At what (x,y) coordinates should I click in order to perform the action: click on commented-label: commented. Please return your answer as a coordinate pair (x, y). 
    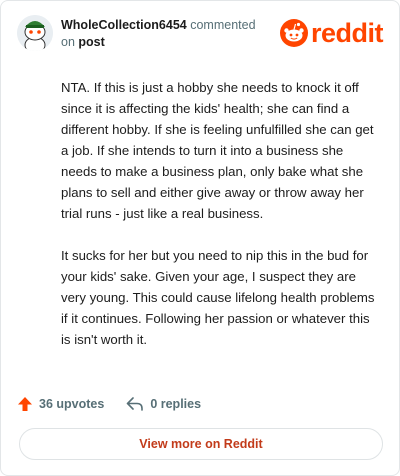
    Looking at the image, I should click on (223, 25).